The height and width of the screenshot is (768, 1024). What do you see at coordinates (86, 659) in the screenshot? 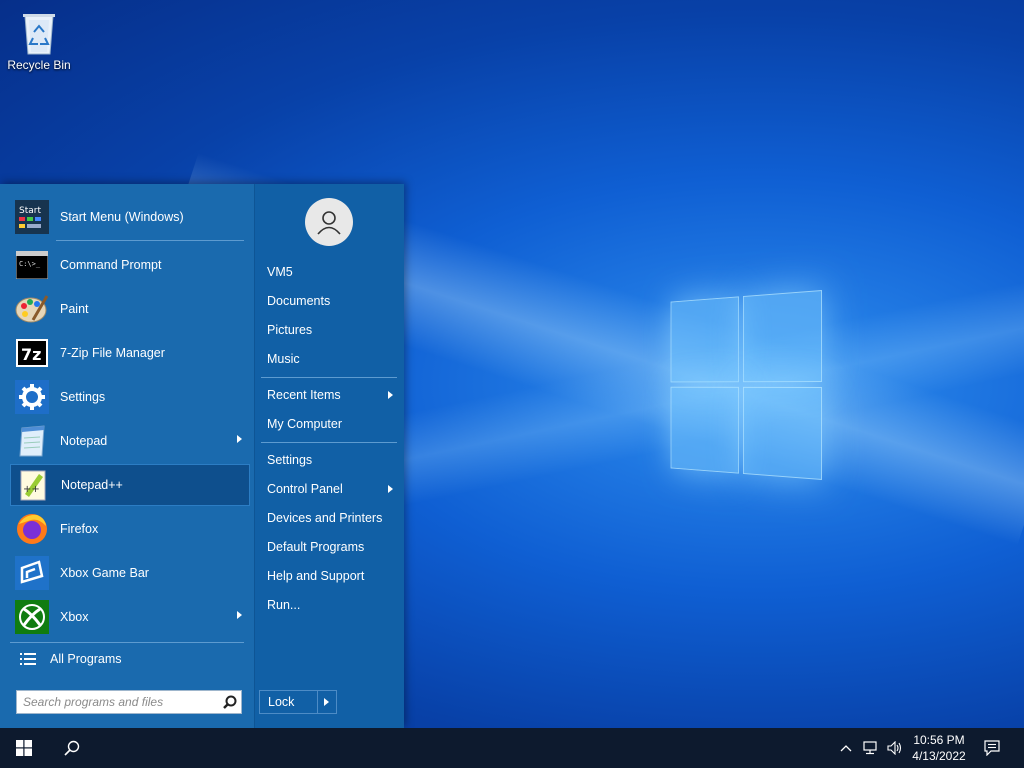
I see `all-programs-label: All Programs` at bounding box center [86, 659].